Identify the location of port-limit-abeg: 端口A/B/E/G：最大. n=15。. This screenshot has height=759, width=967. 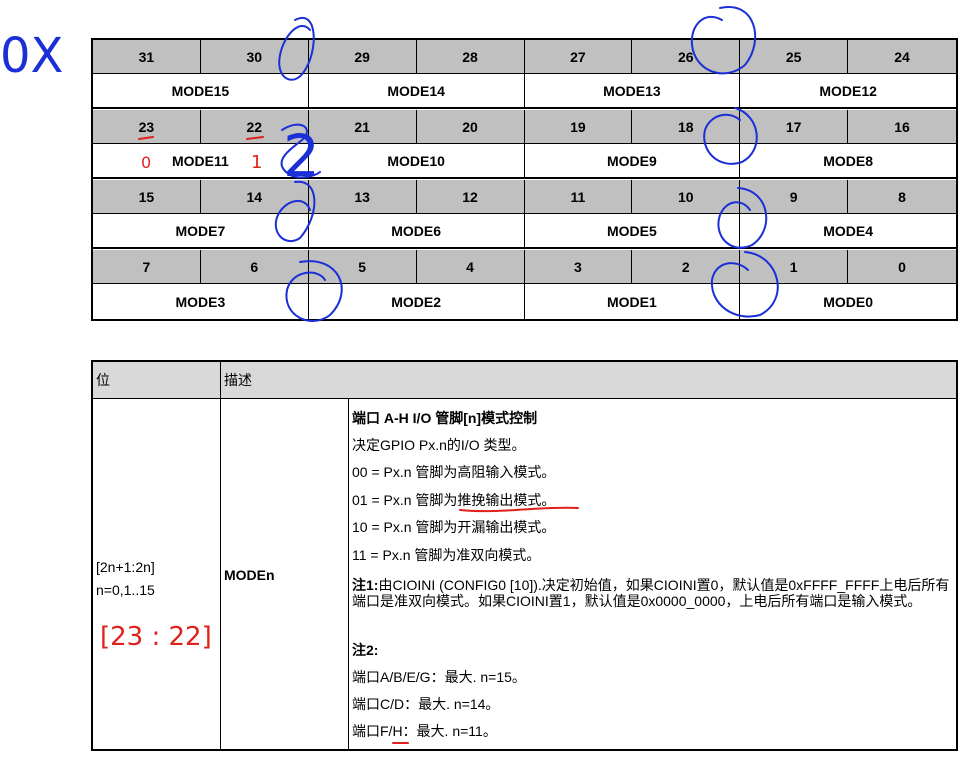
(439, 677).